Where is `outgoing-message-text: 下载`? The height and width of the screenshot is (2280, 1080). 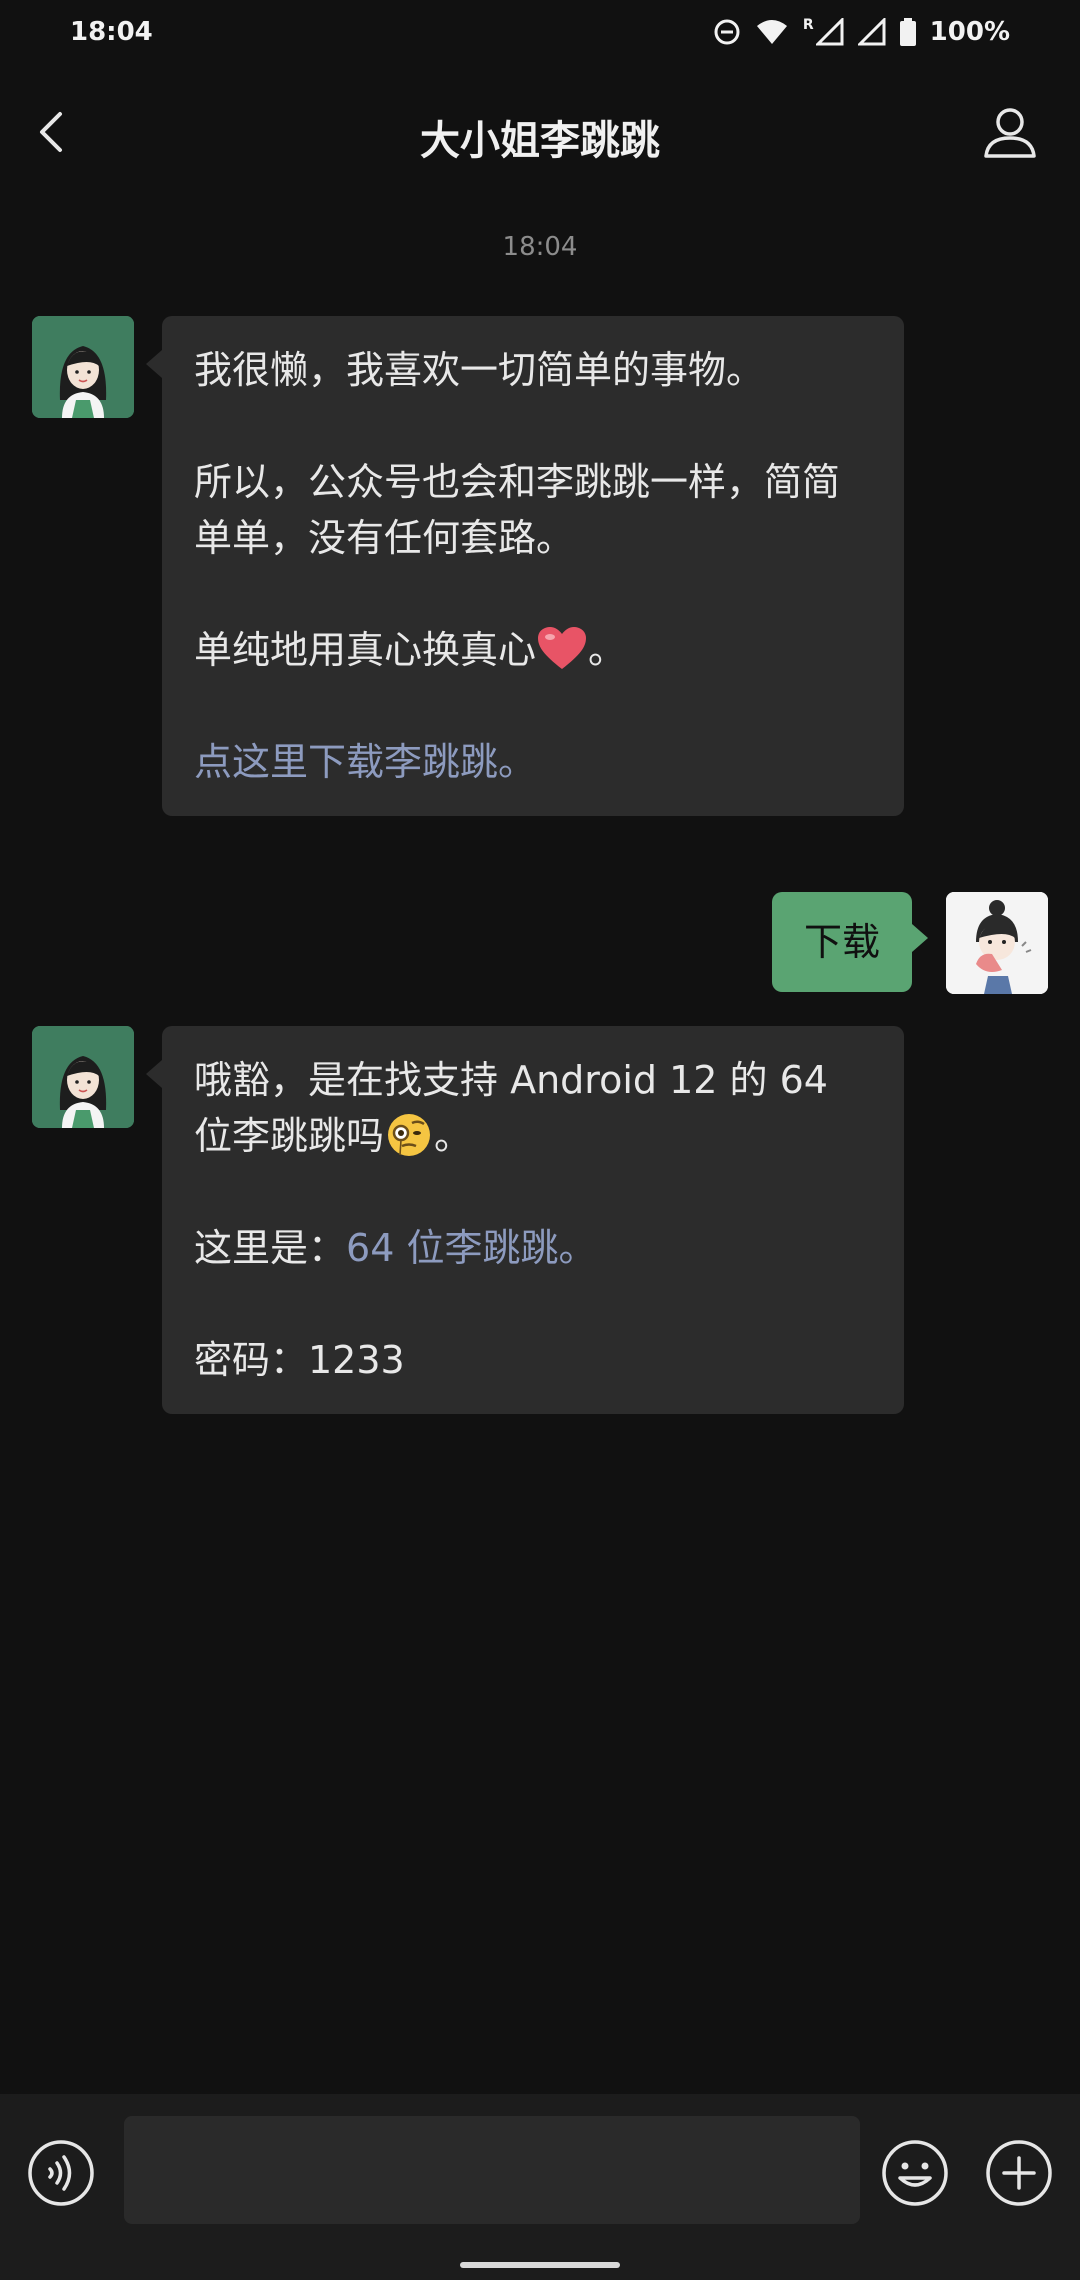 outgoing-message-text: 下载 is located at coordinates (842, 942).